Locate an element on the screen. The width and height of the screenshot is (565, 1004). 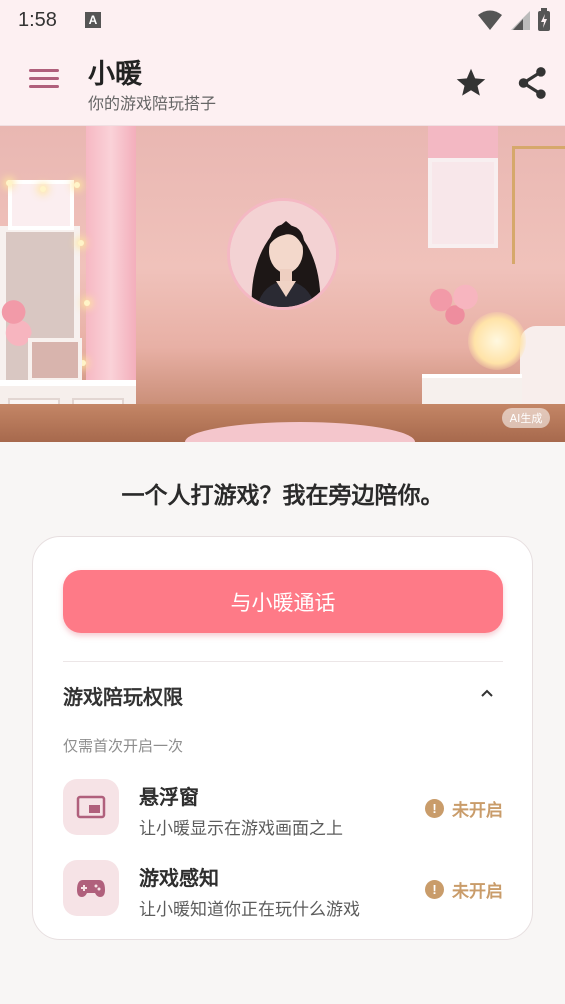
wifi-icon is located at coordinates (490, 20).